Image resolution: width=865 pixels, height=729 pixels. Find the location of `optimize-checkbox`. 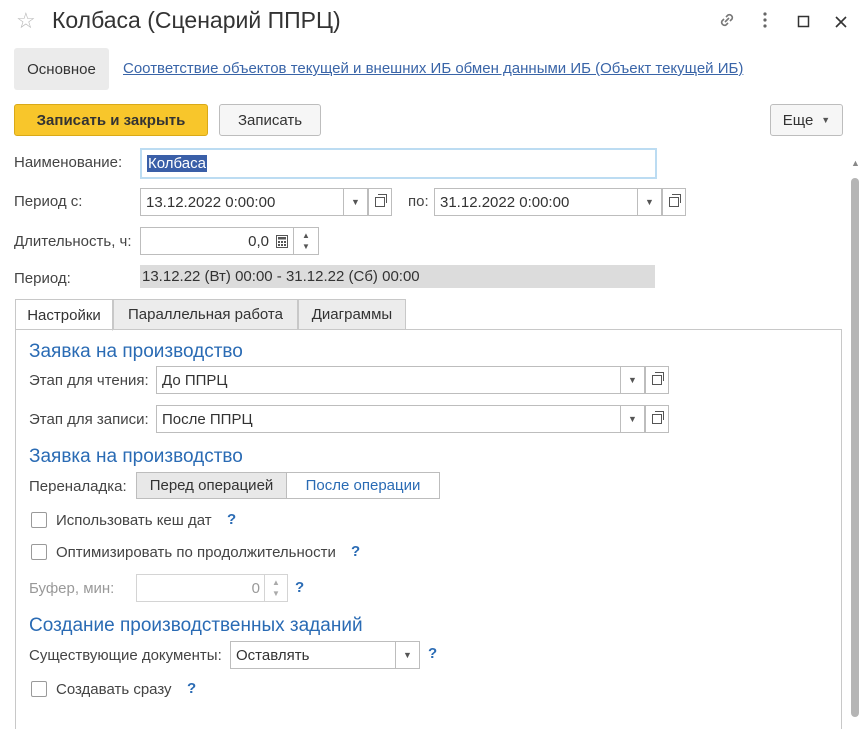

optimize-checkbox is located at coordinates (39, 552).